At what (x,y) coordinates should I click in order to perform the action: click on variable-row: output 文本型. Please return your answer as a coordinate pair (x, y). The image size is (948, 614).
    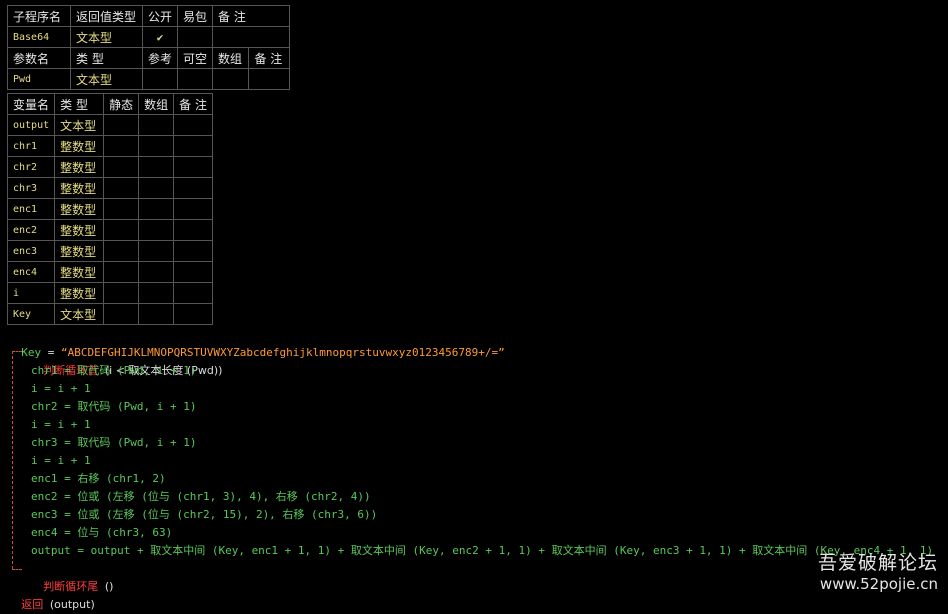
    Looking at the image, I should click on (109, 125).